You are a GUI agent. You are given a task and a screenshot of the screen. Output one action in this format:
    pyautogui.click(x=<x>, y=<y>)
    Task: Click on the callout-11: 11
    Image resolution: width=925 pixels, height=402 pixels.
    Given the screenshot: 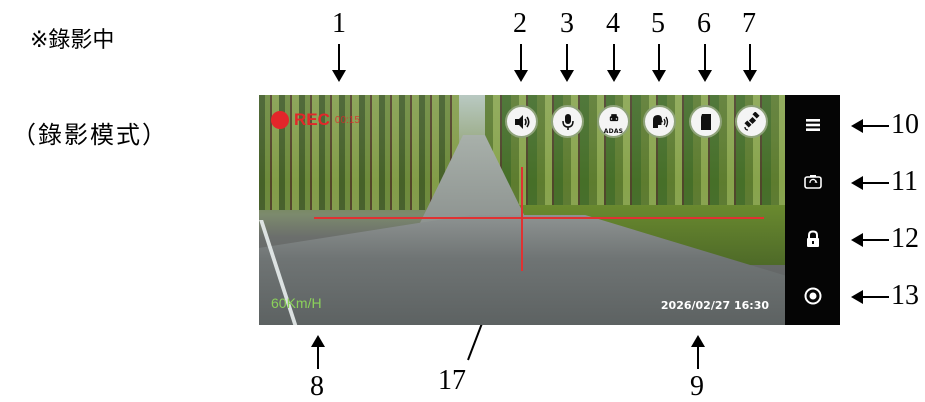 What is the action you would take?
    pyautogui.click(x=904, y=181)
    